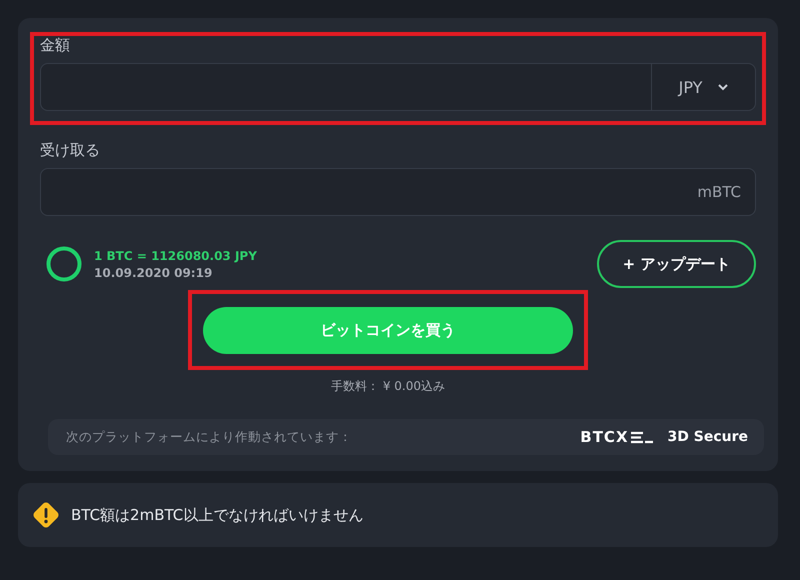  What do you see at coordinates (175, 255) in the screenshot?
I see `exchange-rate: 1 BTC = 1126080.03 JPY` at bounding box center [175, 255].